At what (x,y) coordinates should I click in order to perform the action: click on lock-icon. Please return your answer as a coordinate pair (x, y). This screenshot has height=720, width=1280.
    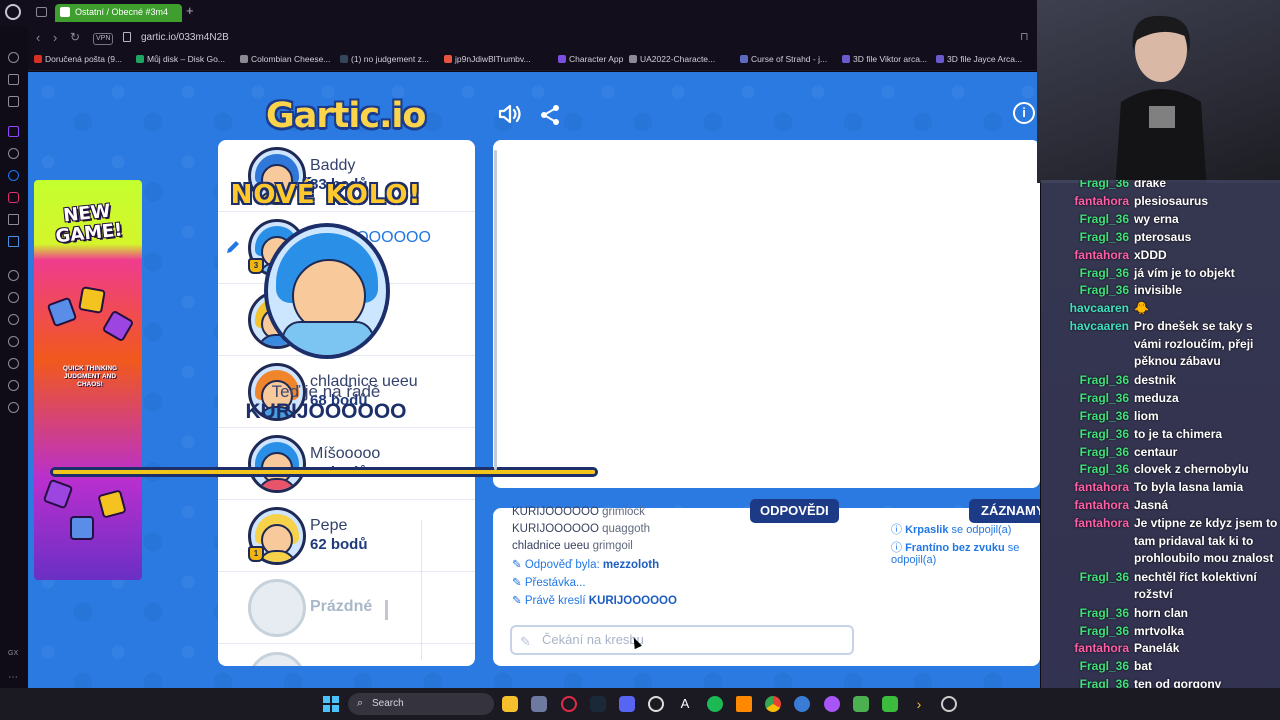
    Looking at the image, I should click on (127, 37).